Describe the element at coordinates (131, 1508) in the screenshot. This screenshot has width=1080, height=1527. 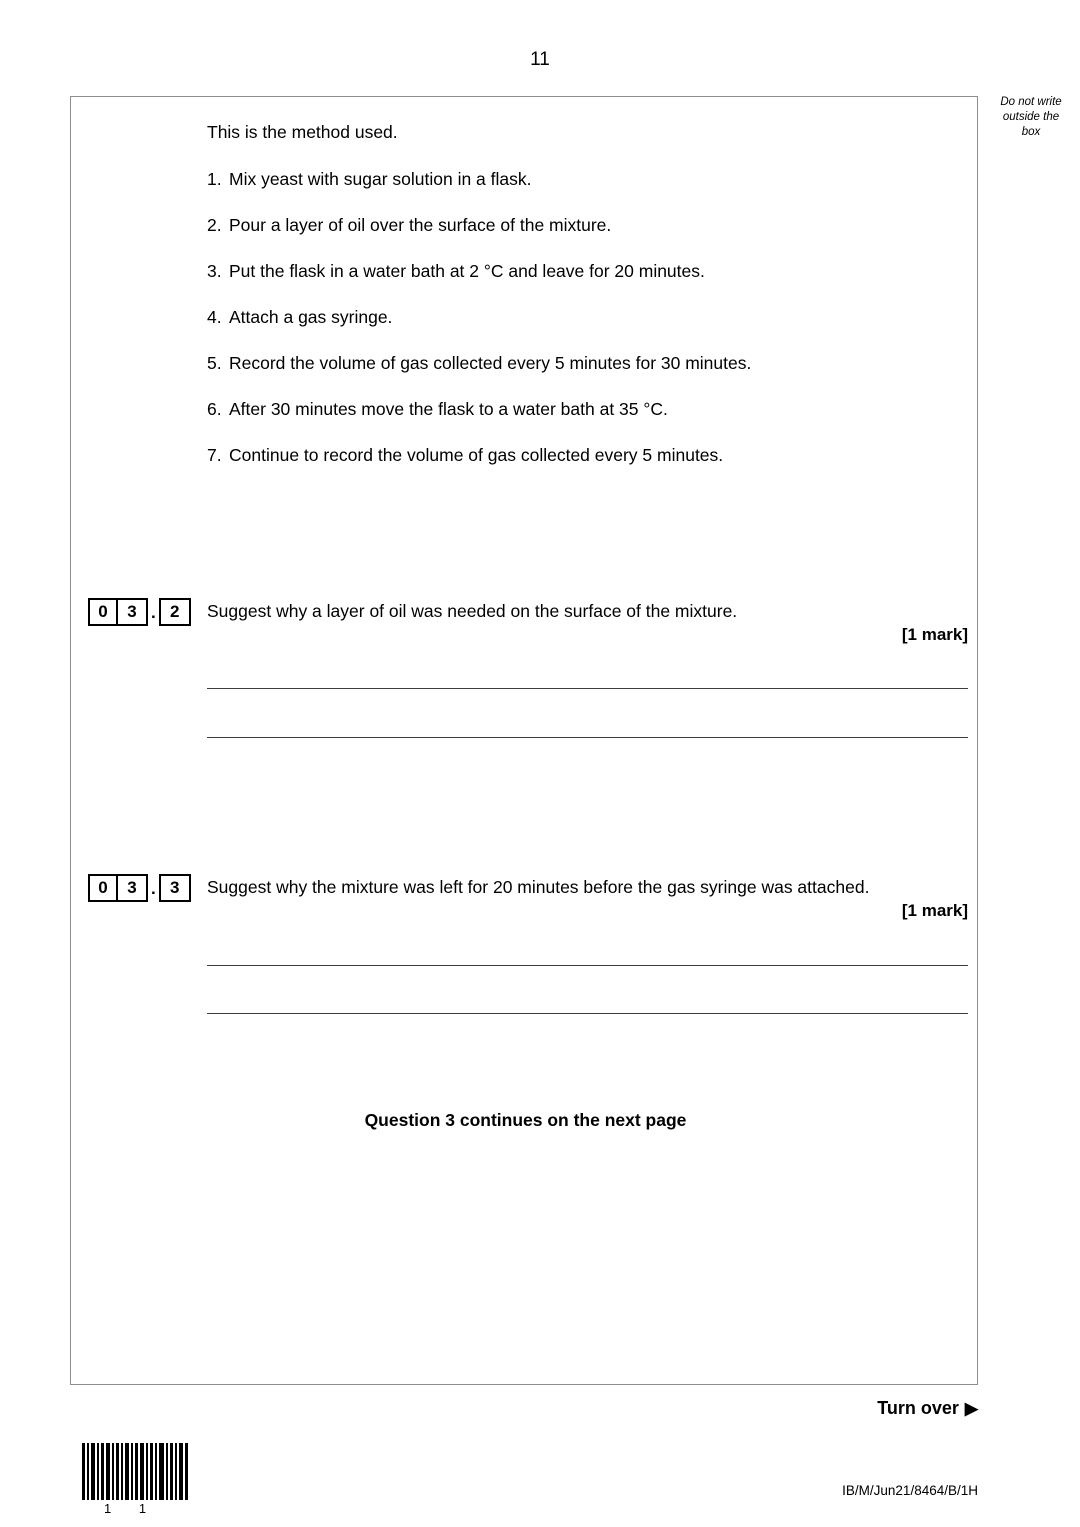
I see `barcode-label: 1 1` at that location.